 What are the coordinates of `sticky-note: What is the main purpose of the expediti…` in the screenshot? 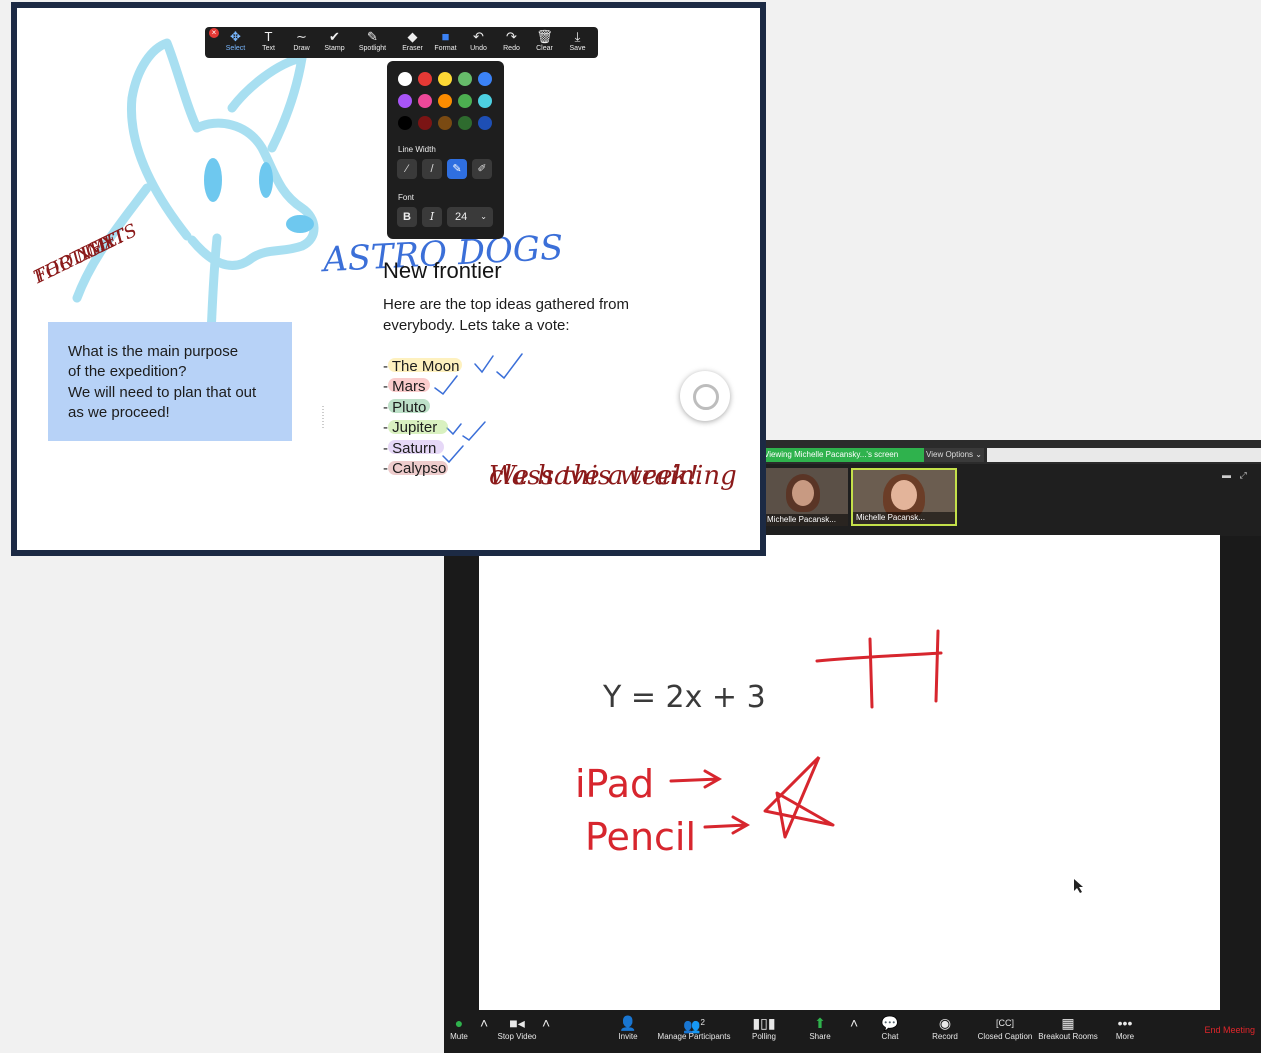 It's located at (170, 381).